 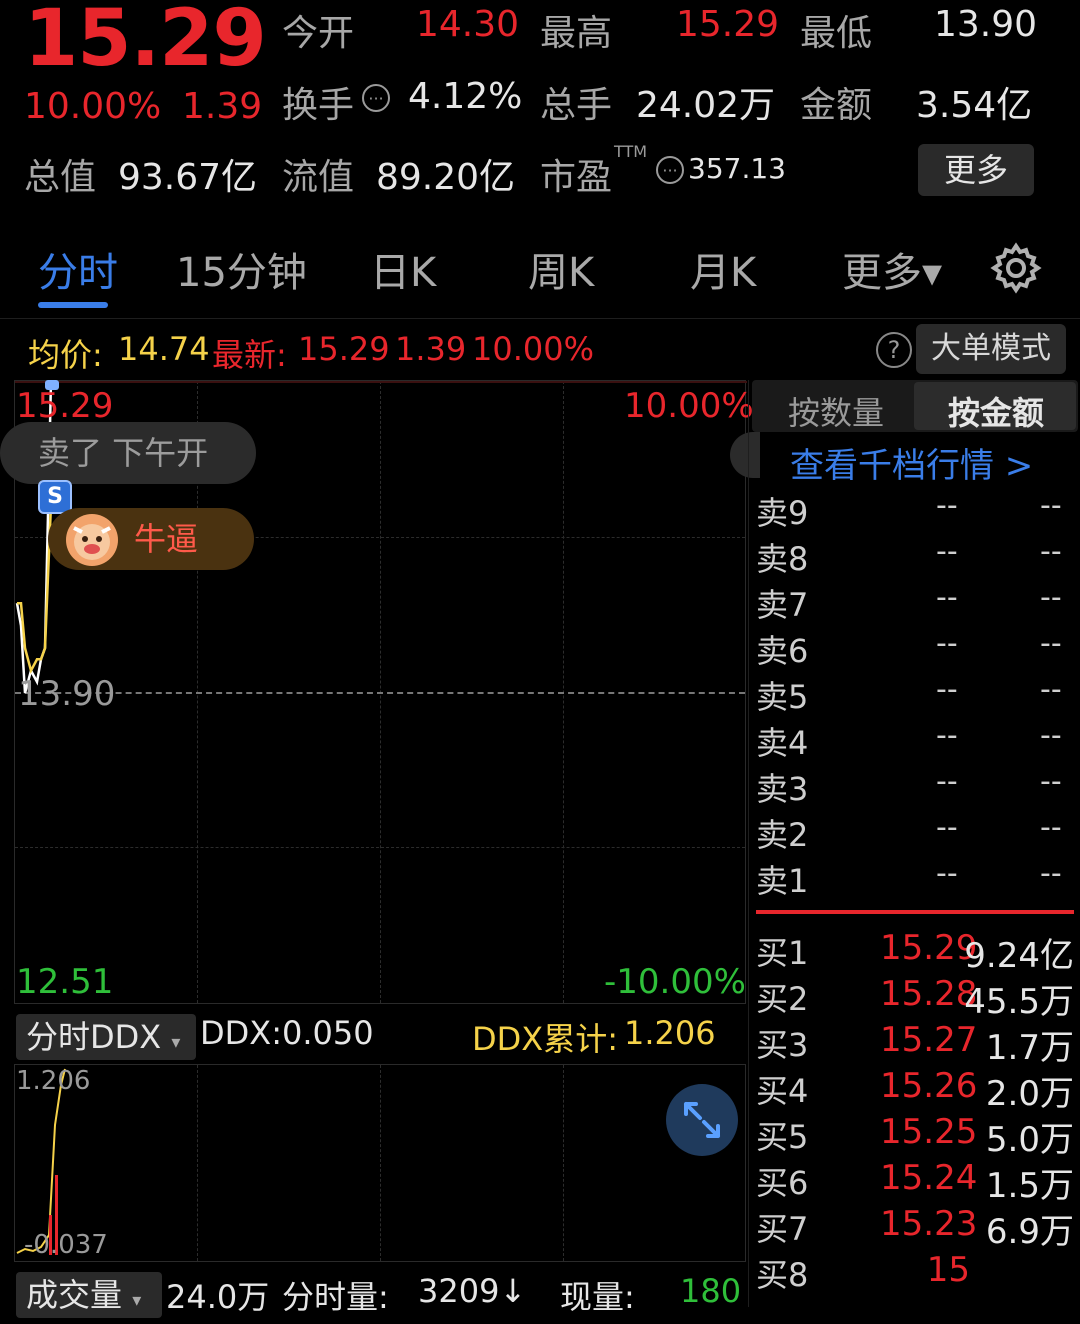 I want to click on expand-button, so click(x=702, y=1120).